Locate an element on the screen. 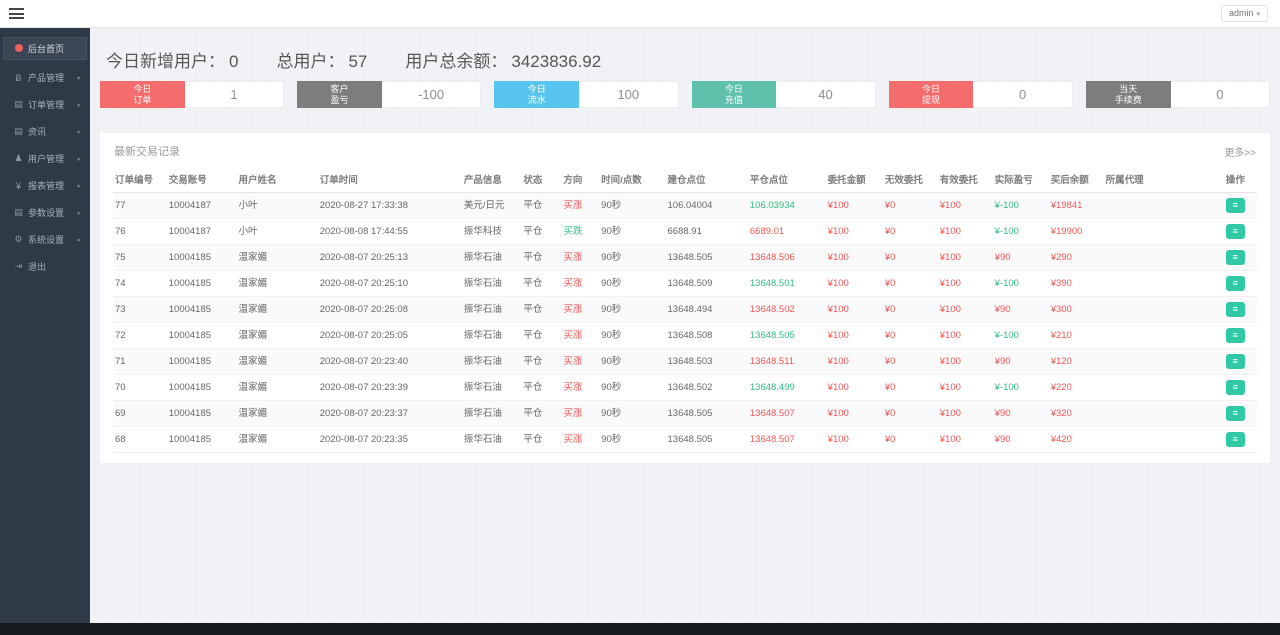 This screenshot has width=1280, height=635. summary-stat-value: 3423836.92 is located at coordinates (556, 61).